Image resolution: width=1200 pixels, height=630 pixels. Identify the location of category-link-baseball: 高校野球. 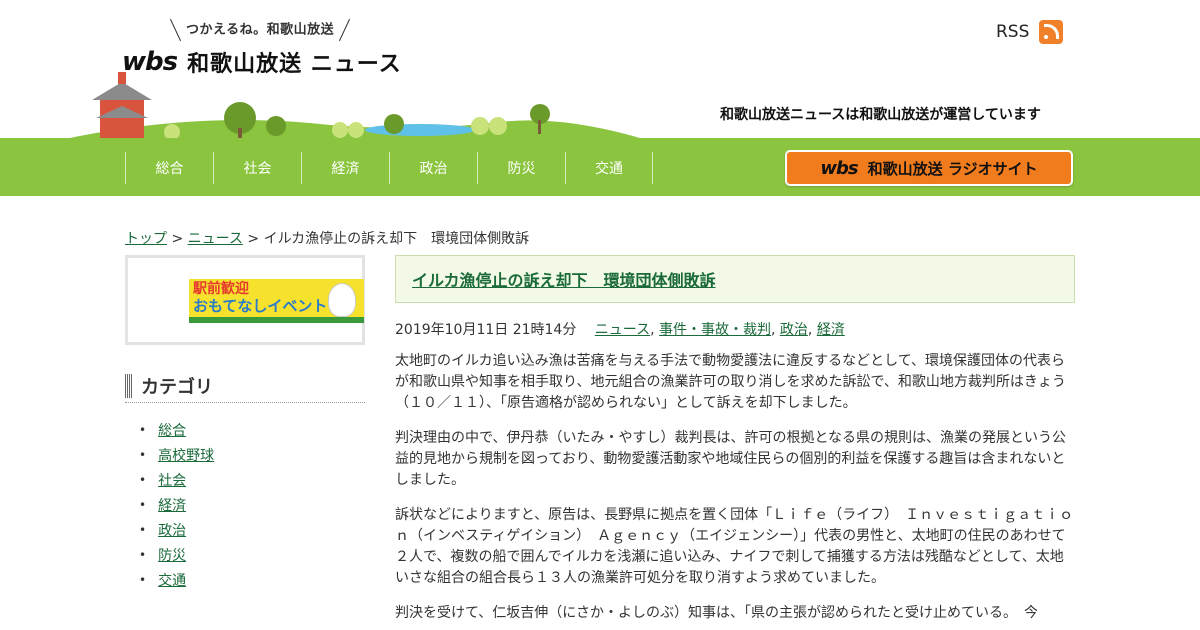
(186, 455).